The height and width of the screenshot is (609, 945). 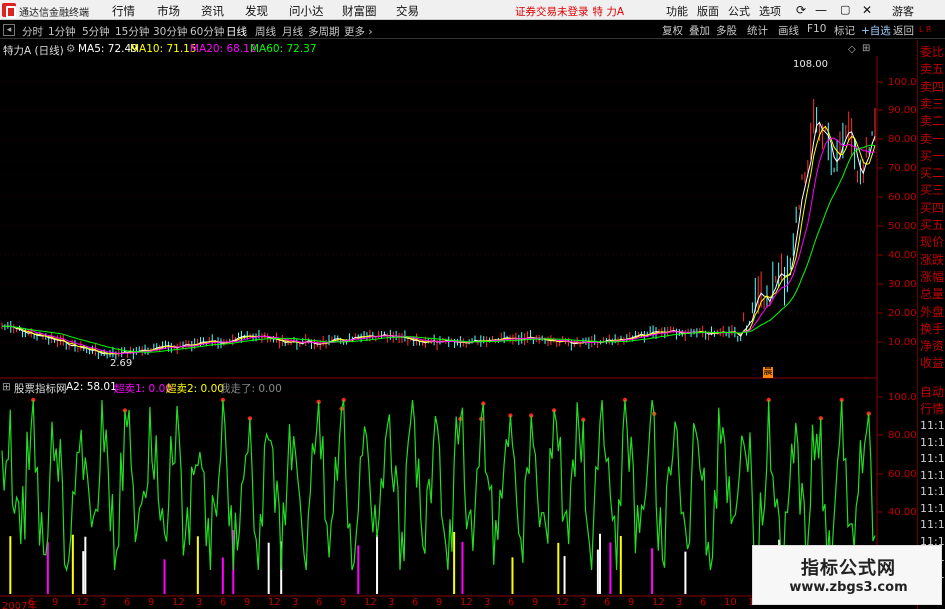 I want to click on quote-label: 涨跌, so click(x=932, y=259).